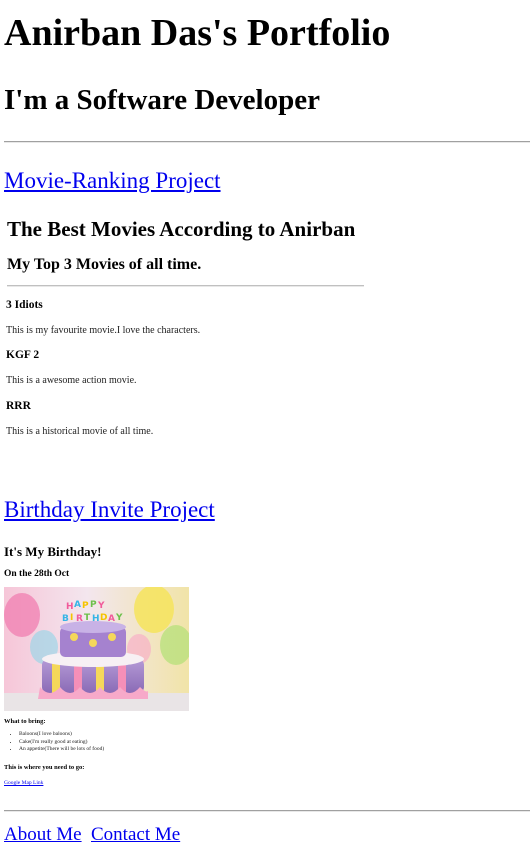 The width and height of the screenshot is (530, 863). I want to click on footer-divider, so click(267, 811).